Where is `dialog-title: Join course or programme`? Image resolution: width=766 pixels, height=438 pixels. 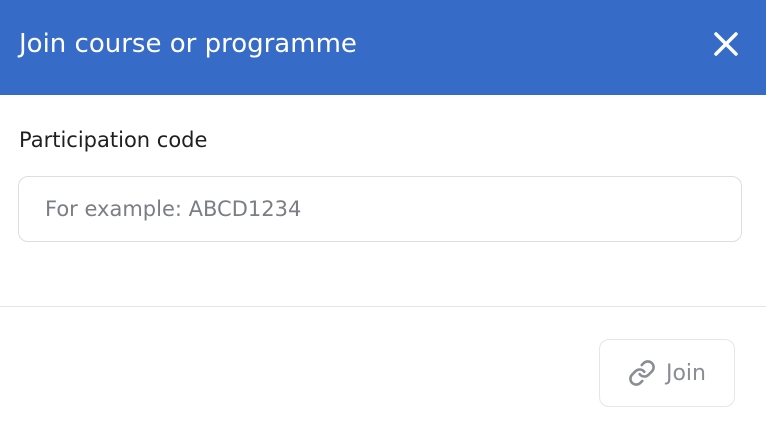 dialog-title: Join course or programme is located at coordinates (188, 44).